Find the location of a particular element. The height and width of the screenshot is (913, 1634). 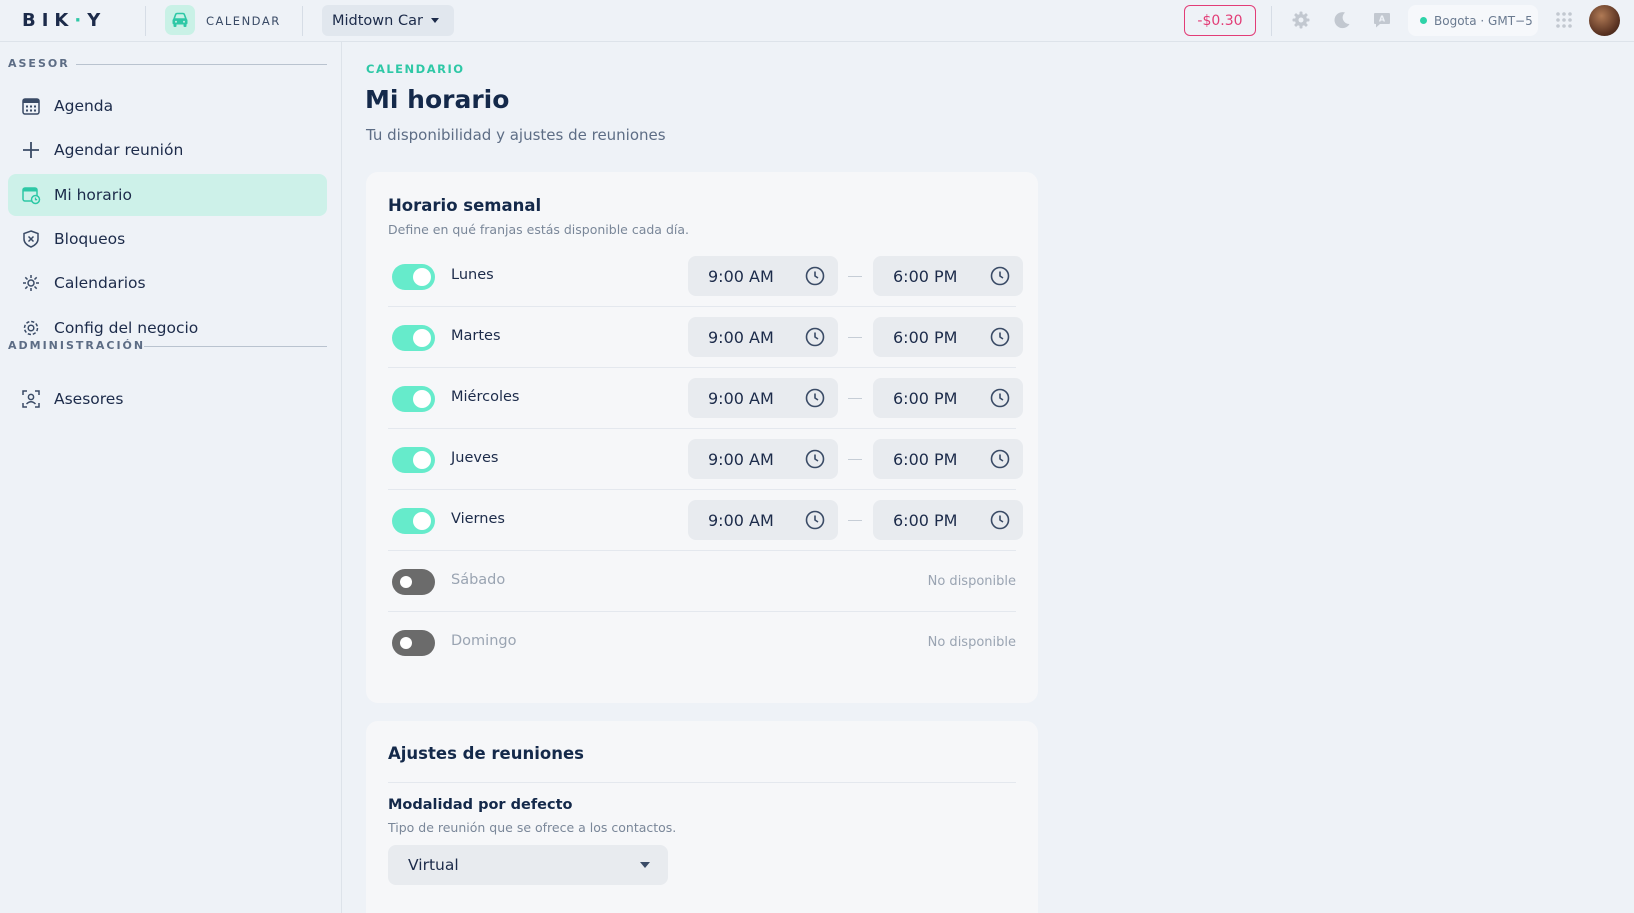

section-label-administracion: ADMINISTRACIÓN is located at coordinates (77, 345).